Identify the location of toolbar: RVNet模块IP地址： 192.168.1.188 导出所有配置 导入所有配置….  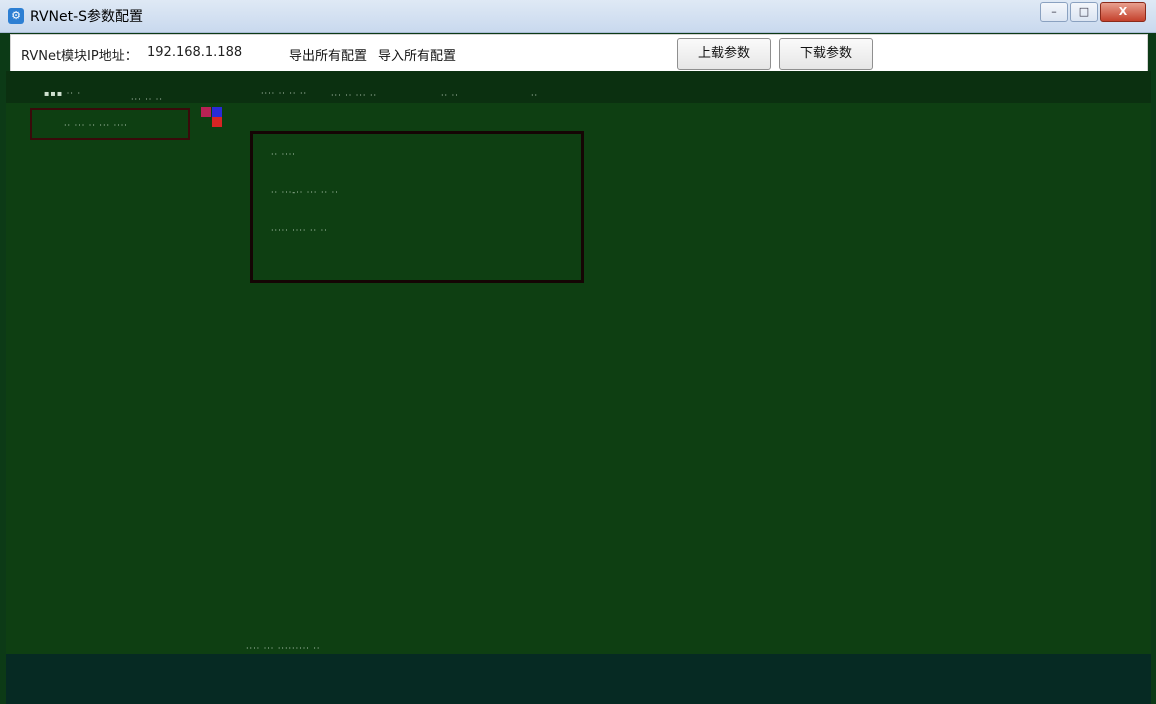
(579, 53).